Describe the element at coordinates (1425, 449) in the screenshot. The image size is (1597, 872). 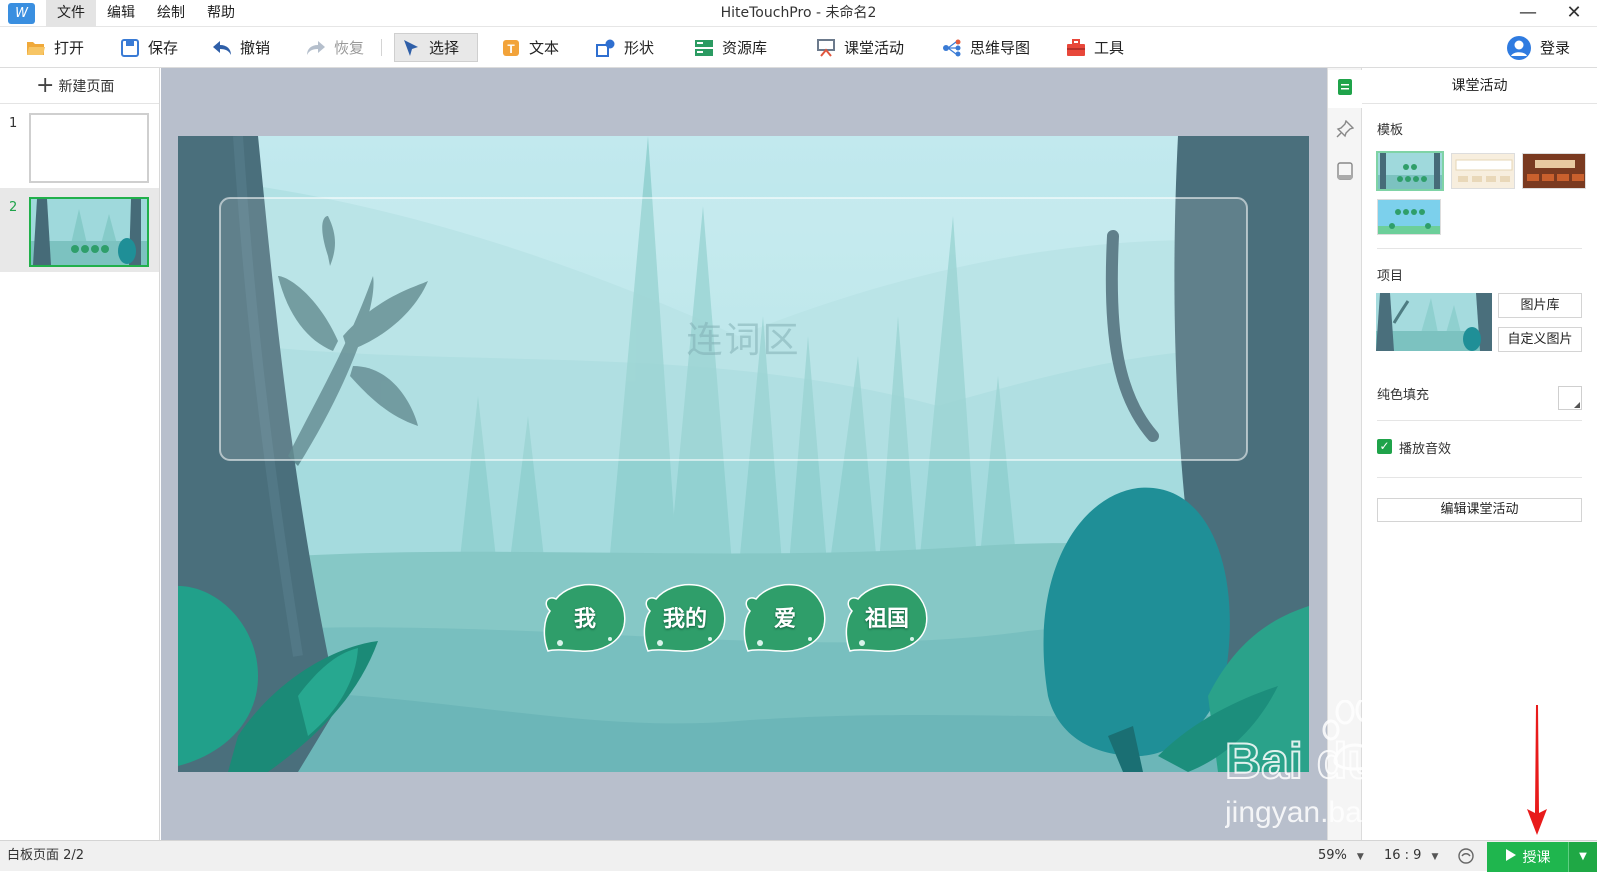
I see `play-sound-label: 播放音效` at that location.